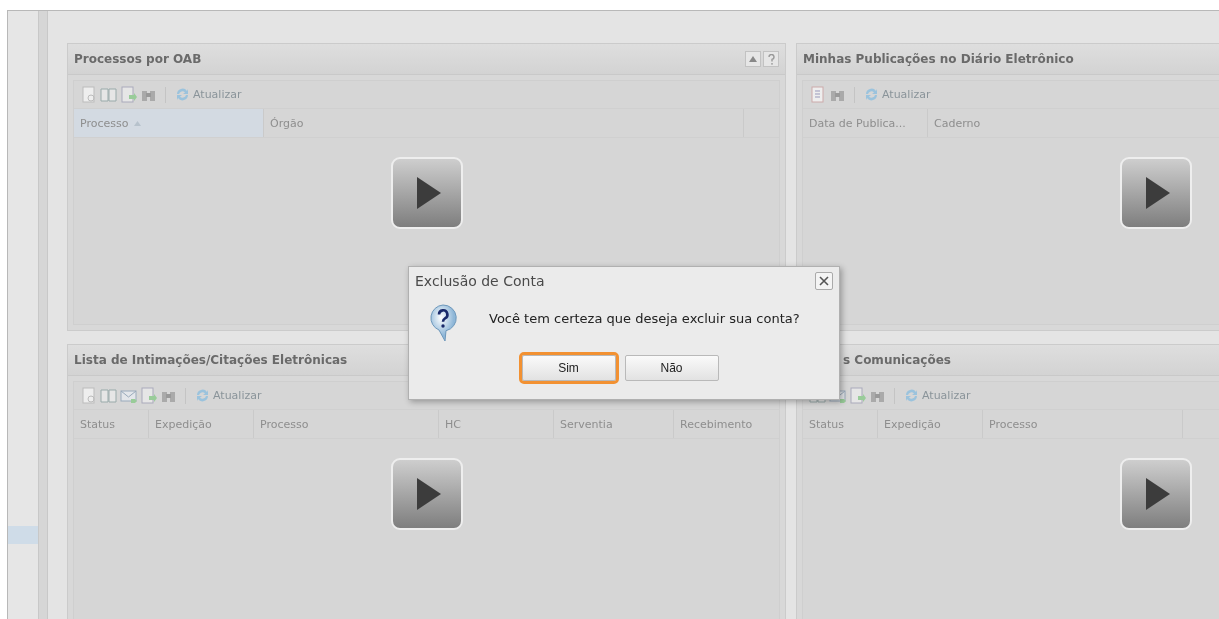 This screenshot has width=1219, height=619. What do you see at coordinates (671, 368) in the screenshot?
I see `dialog-button: Não` at bounding box center [671, 368].